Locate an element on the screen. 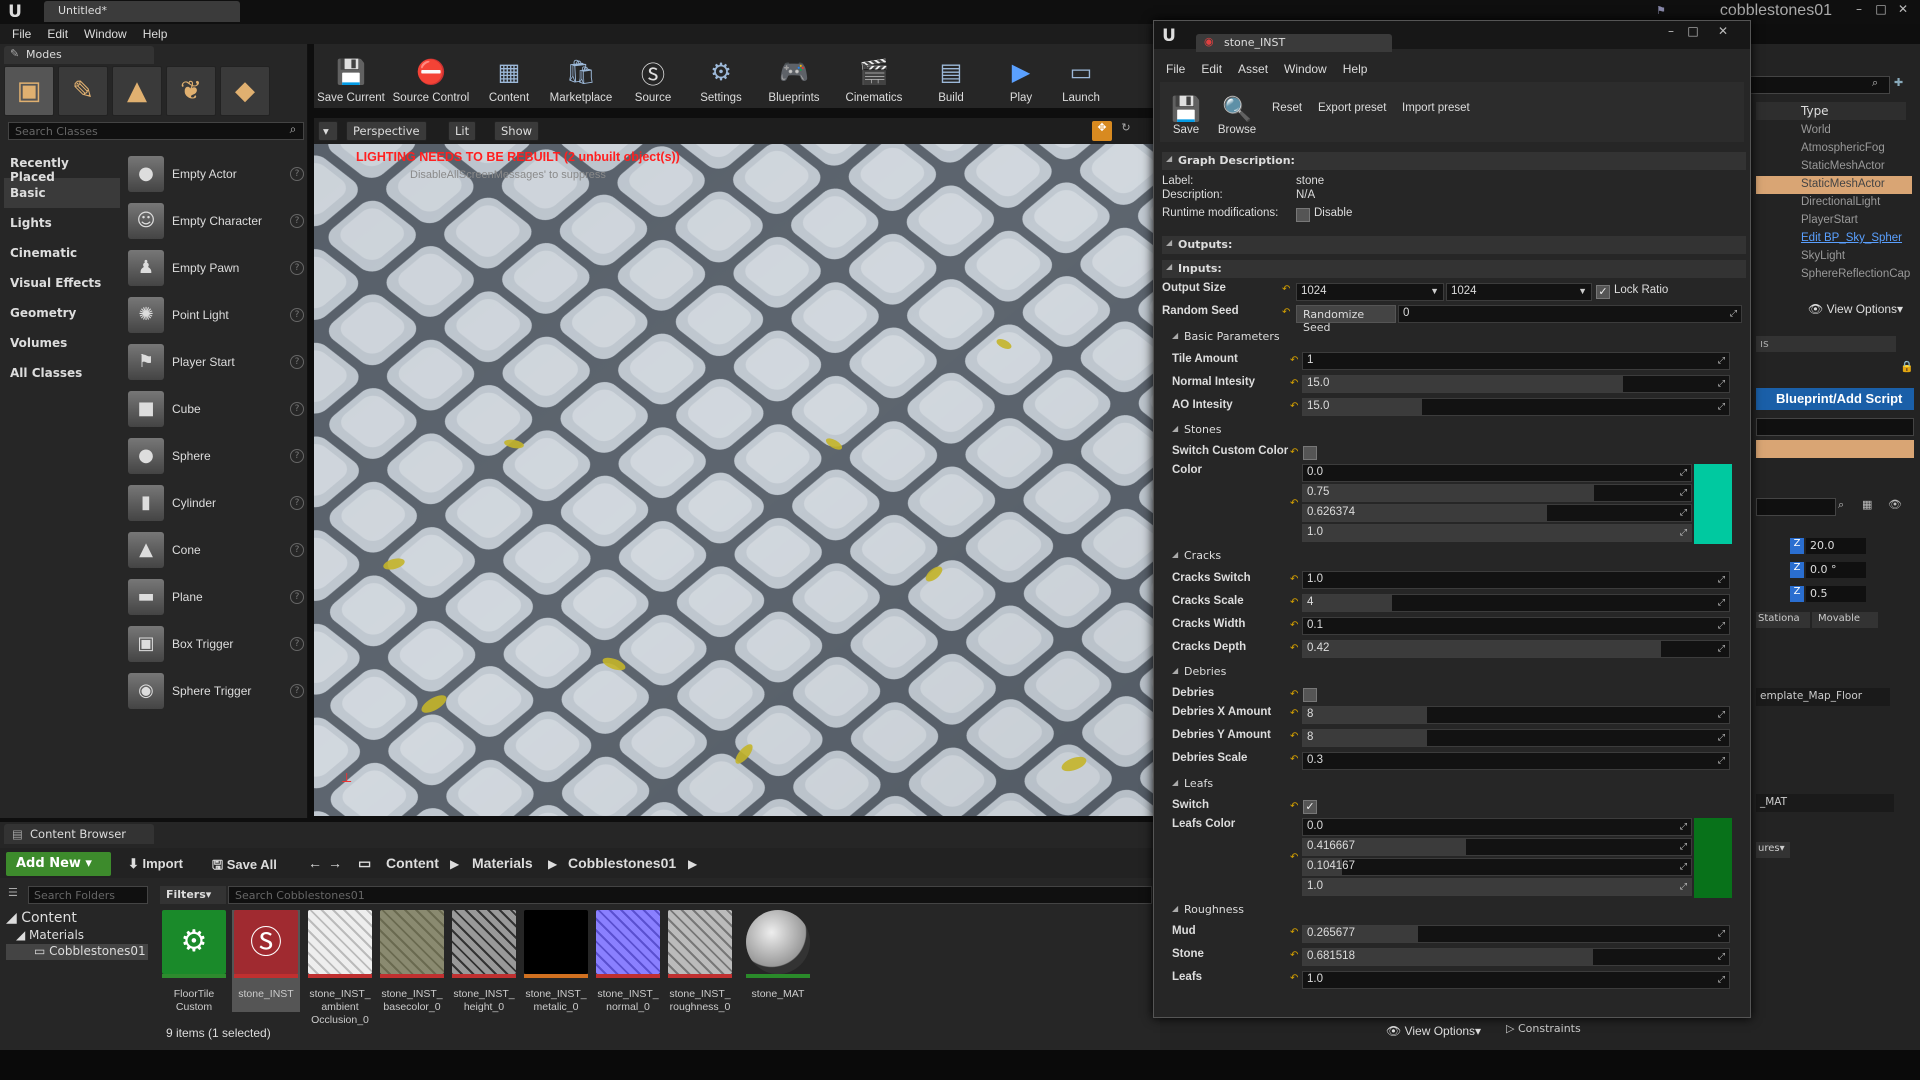  play-button: ▶ Play is located at coordinates (1021, 76).